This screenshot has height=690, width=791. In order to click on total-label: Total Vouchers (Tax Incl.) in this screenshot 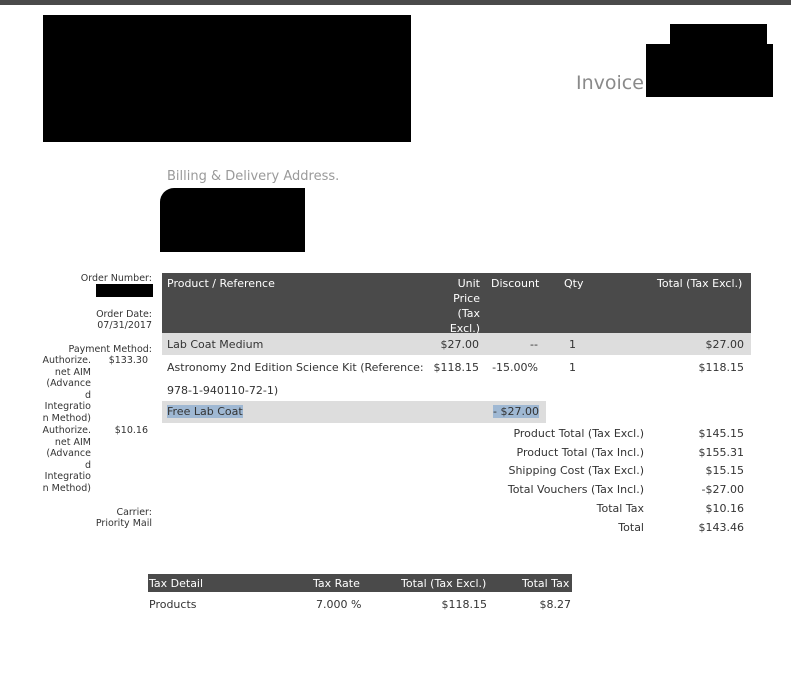, I will do `click(575, 489)`.